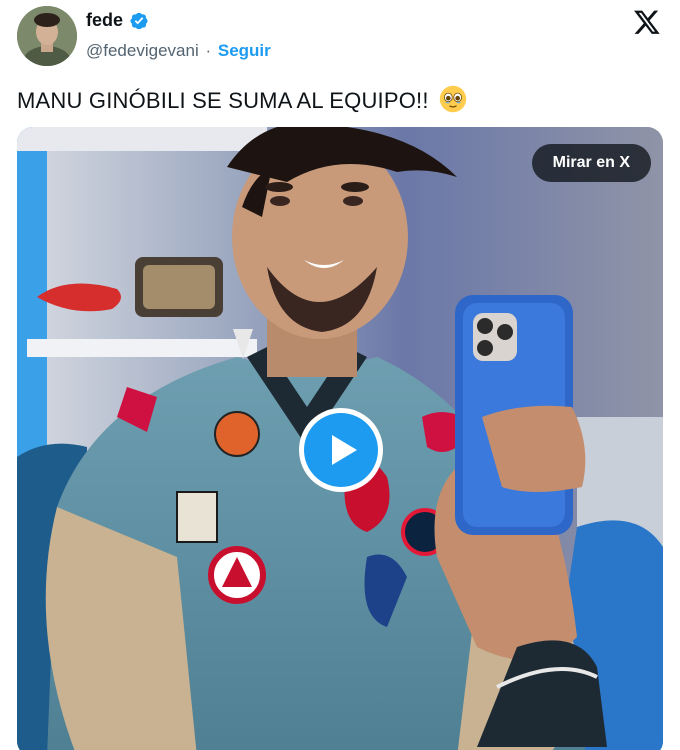 Image resolution: width=680 pixels, height=750 pixels. I want to click on author-name: fede, so click(104, 20).